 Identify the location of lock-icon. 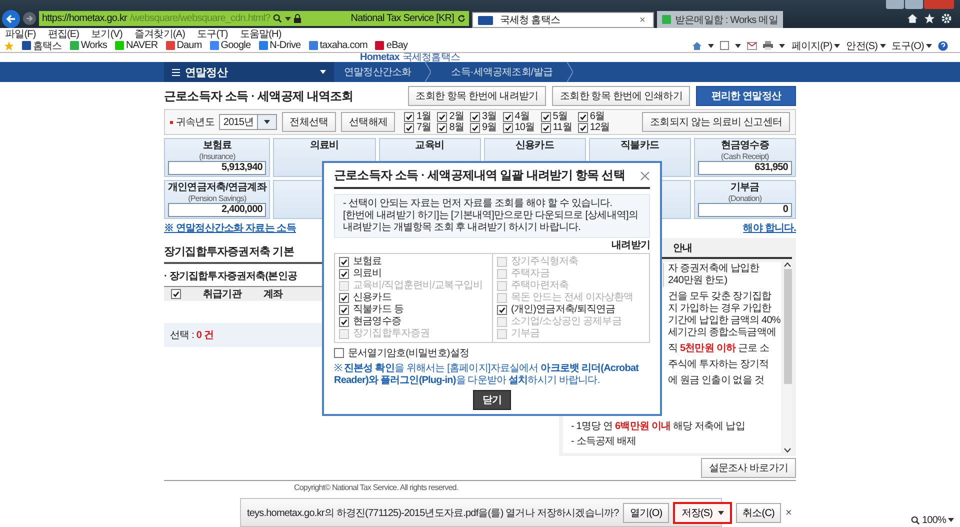
(298, 18).